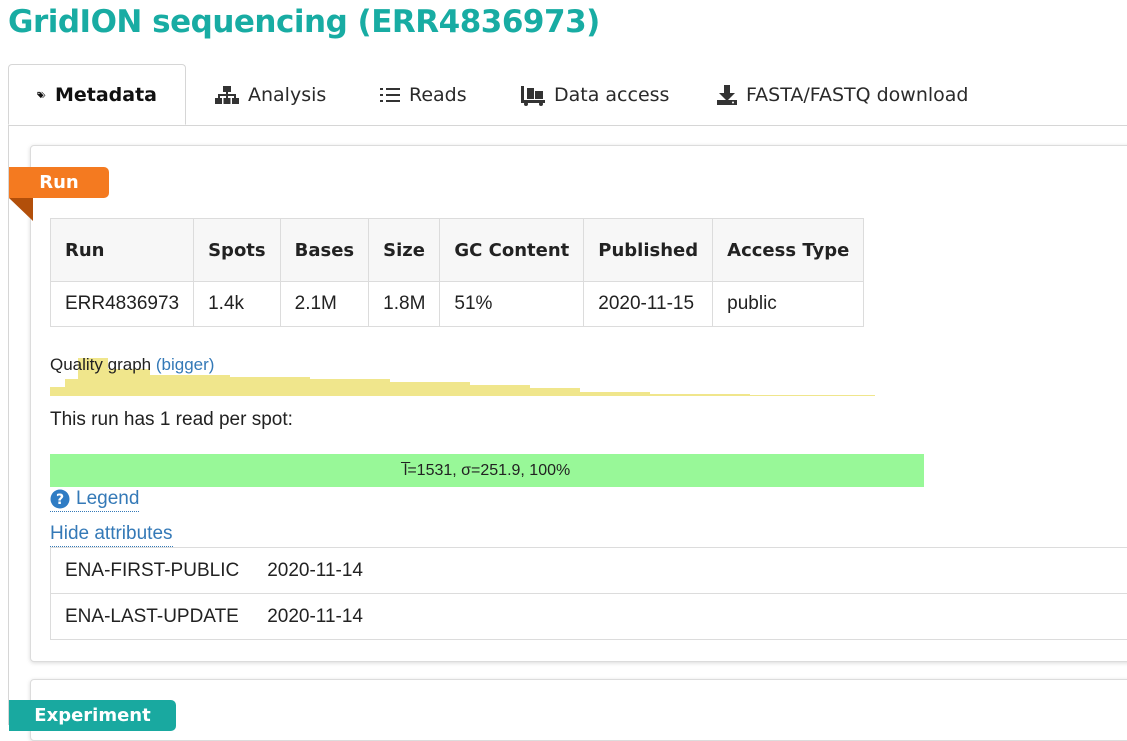 The width and height of the screenshot is (1127, 741). What do you see at coordinates (611, 95) in the screenshot?
I see `tab-label: Data access` at bounding box center [611, 95].